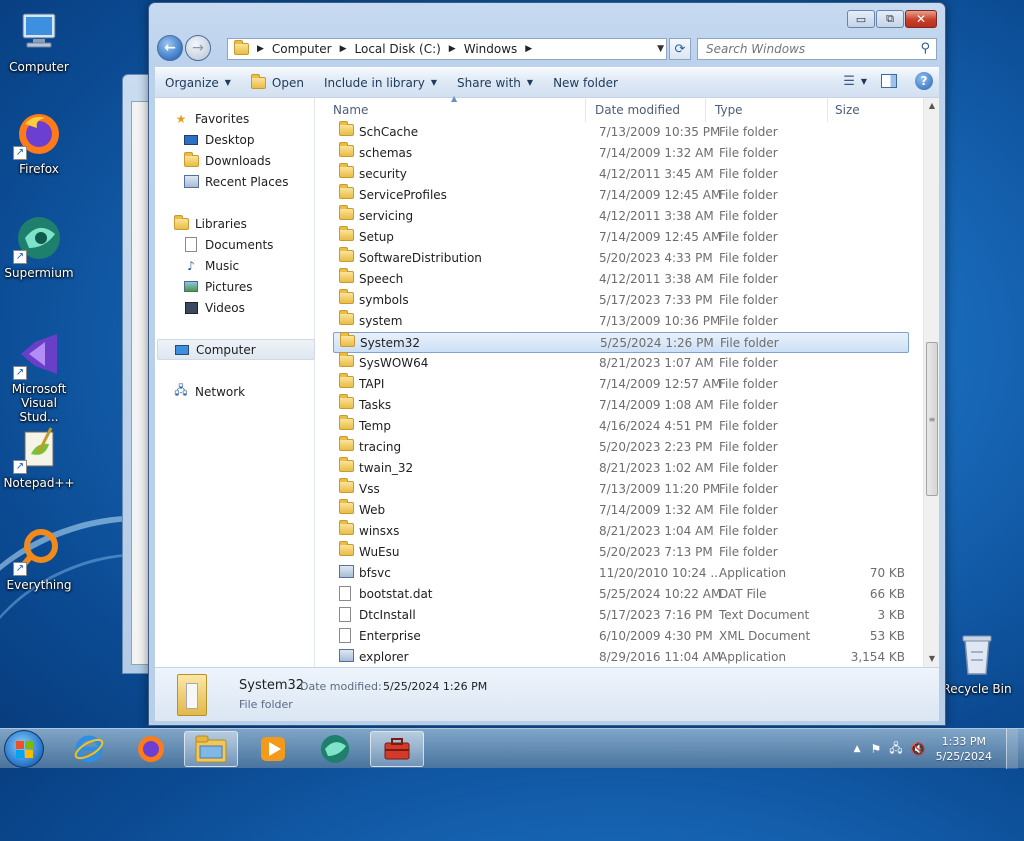 The width and height of the screenshot is (1024, 841). Describe the element at coordinates (380, 82) in the screenshot. I see `include-in-library-button: Include in library ▼` at that location.